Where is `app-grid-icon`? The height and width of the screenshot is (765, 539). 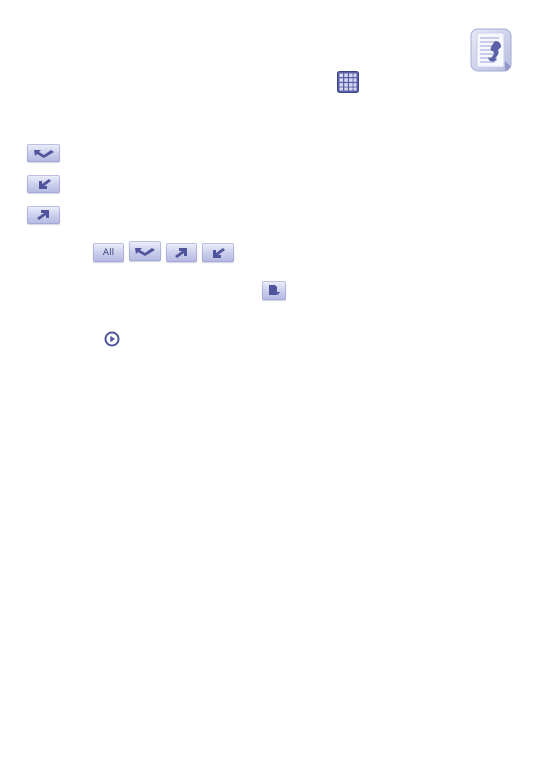 app-grid-icon is located at coordinates (348, 82).